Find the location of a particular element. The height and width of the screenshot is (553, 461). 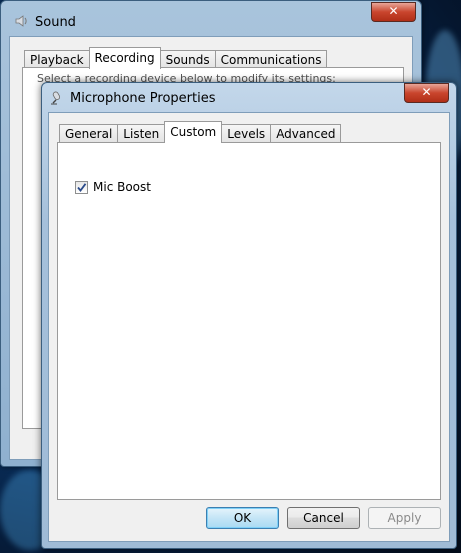

tab-custom: Custom is located at coordinates (193, 132).